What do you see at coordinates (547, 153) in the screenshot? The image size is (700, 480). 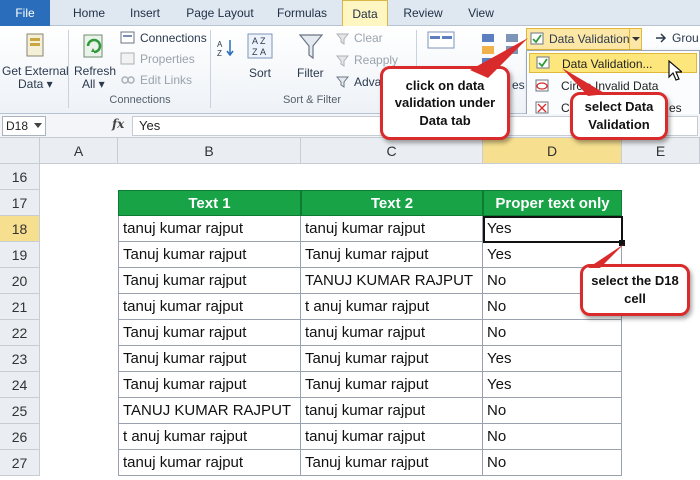 I see `callout-pointers` at bounding box center [547, 153].